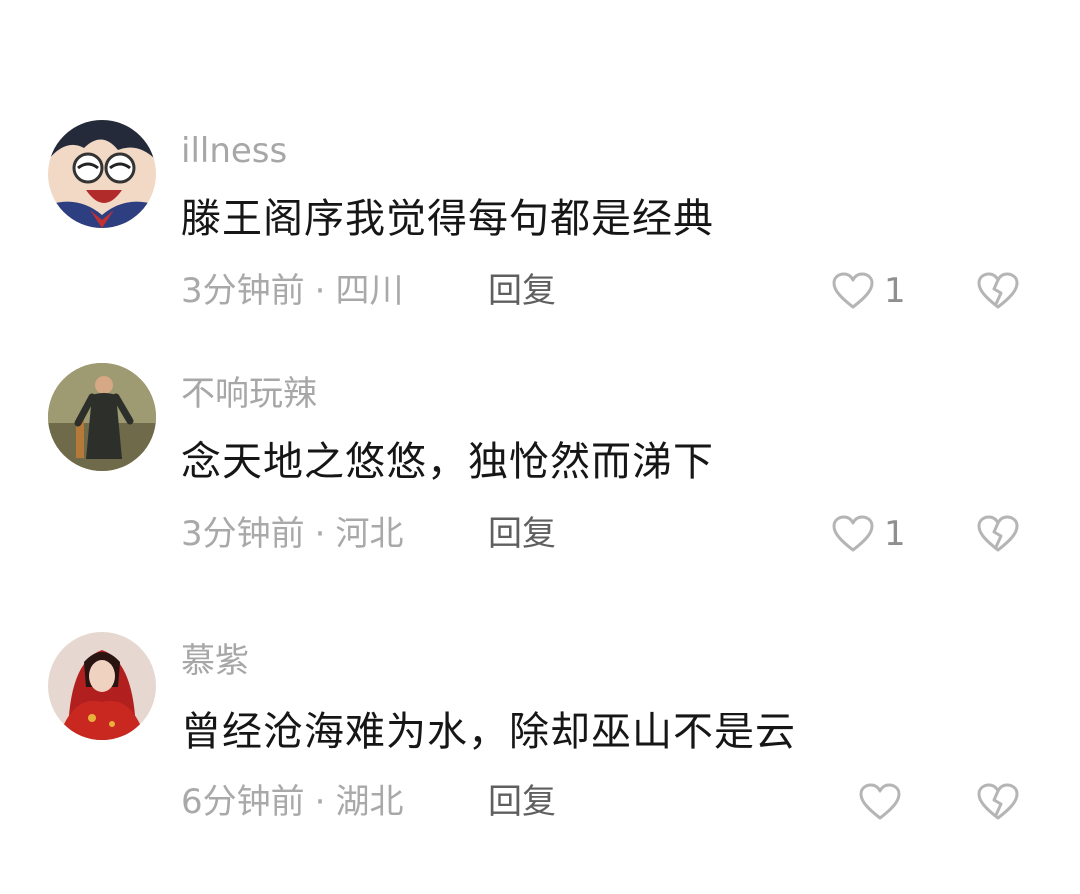 This screenshot has width=1080, height=894. What do you see at coordinates (215, 661) in the screenshot?
I see `username: 慕紫` at bounding box center [215, 661].